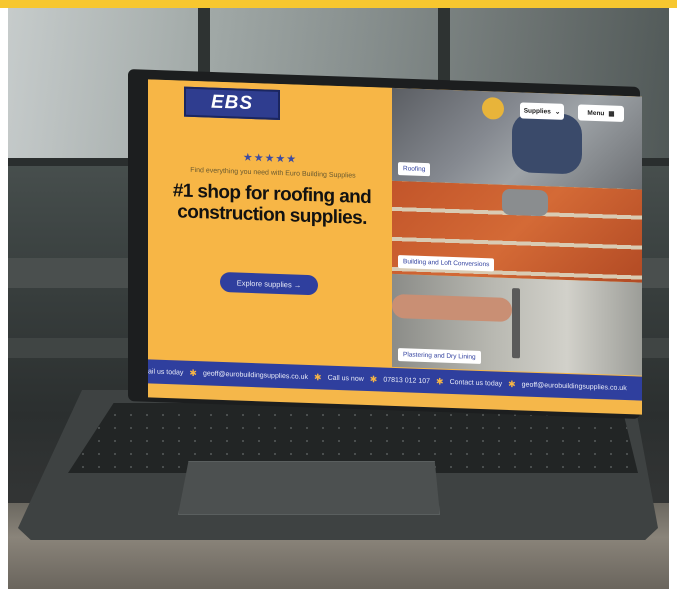 This screenshot has height=597, width=677. What do you see at coordinates (309, 488) in the screenshot?
I see `laptop-touchpad` at bounding box center [309, 488].